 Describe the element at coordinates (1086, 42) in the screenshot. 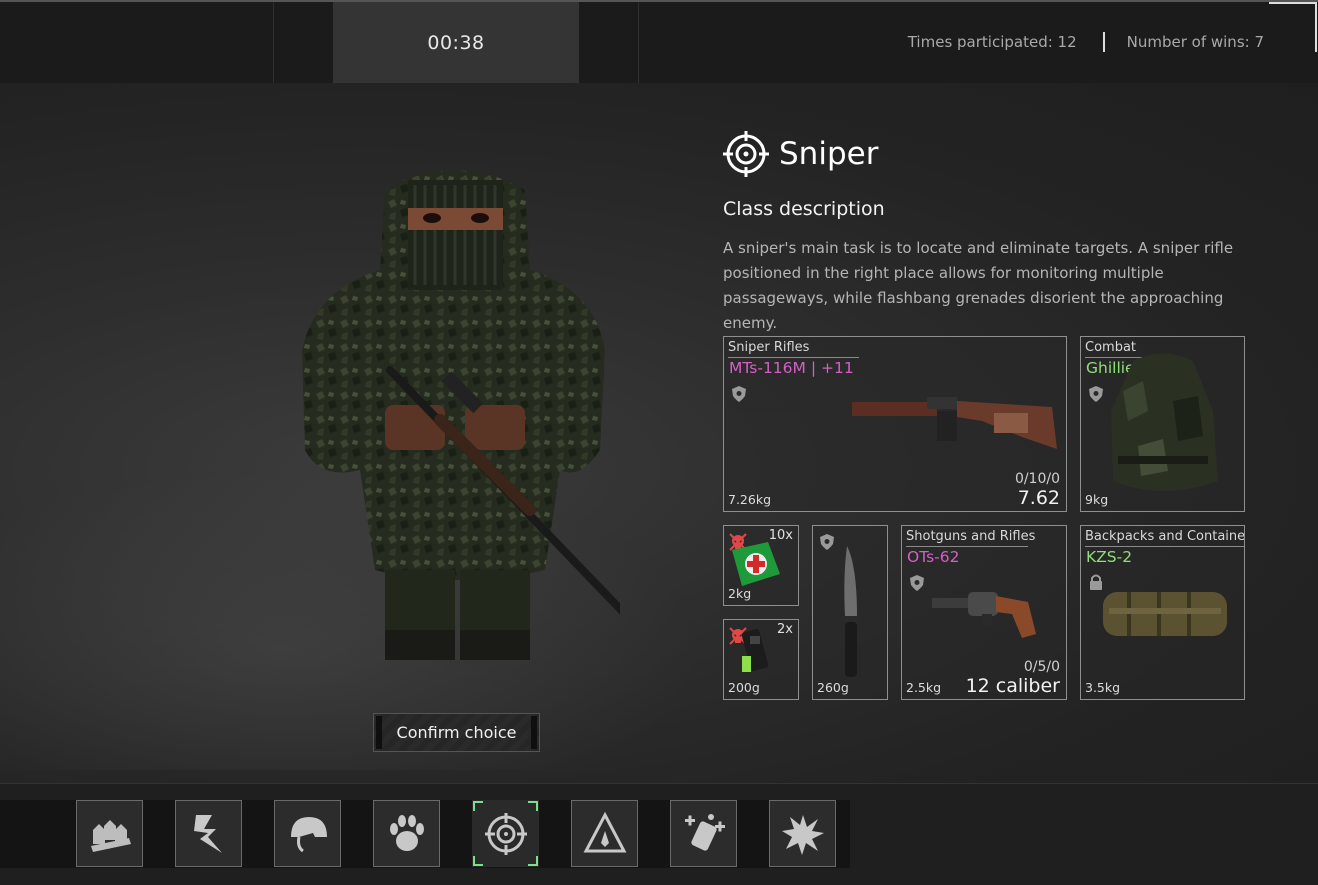

I see `player-stats: Times participated: 12 Number of wins: 7` at that location.